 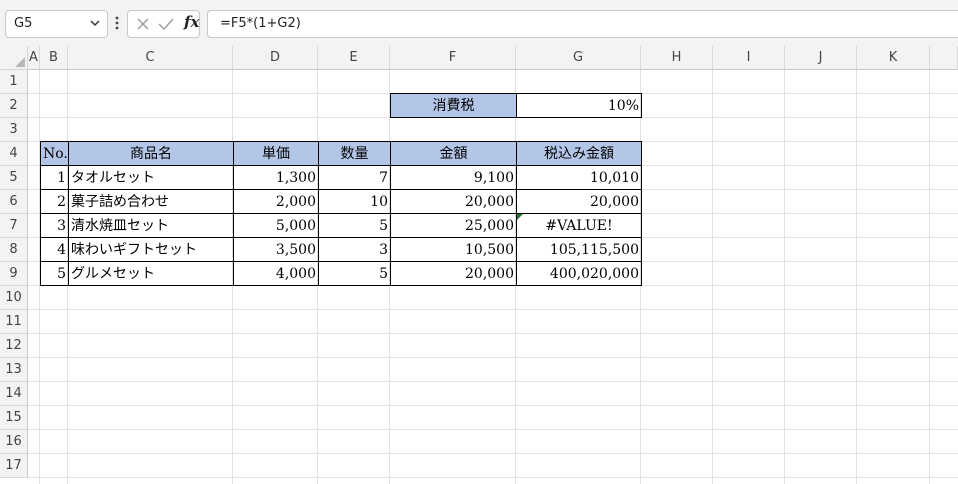 What do you see at coordinates (151, 273) in the screenshot?
I see `table-cell: グルメセット` at bounding box center [151, 273].